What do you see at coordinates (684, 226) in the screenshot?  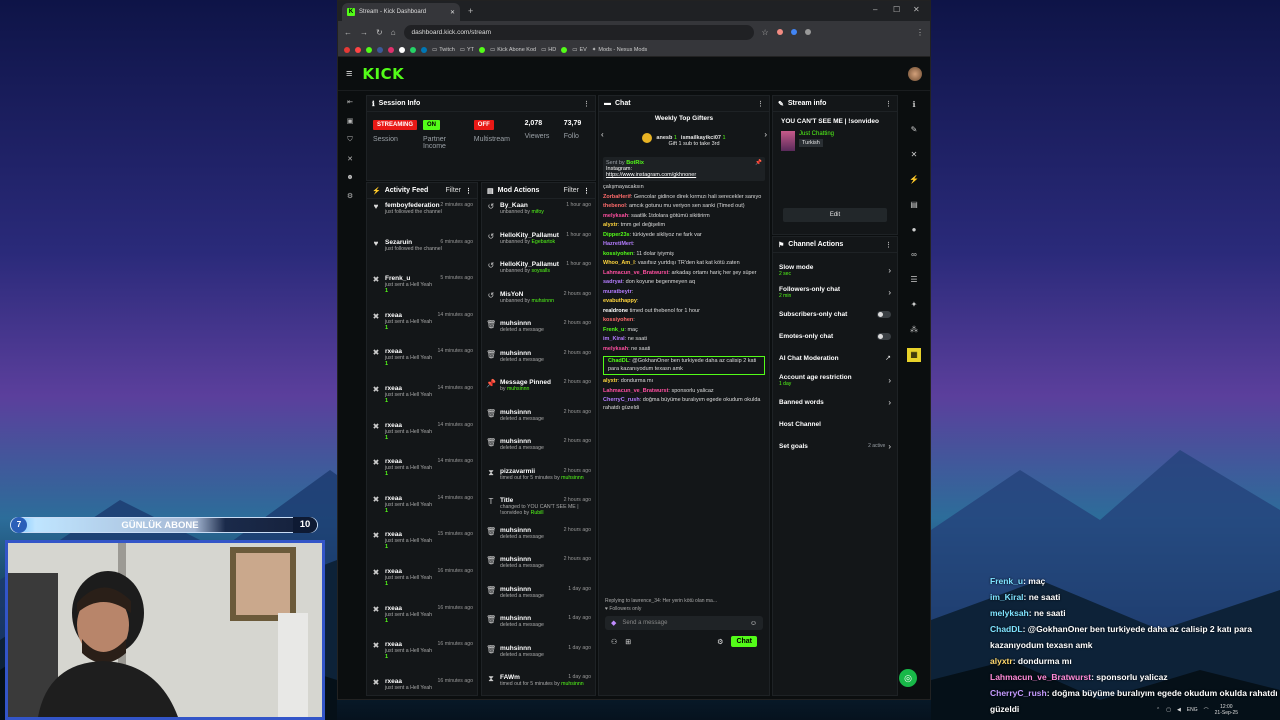 I see `chat-message: alyxtr: tmm gel değişelim` at bounding box center [684, 226].